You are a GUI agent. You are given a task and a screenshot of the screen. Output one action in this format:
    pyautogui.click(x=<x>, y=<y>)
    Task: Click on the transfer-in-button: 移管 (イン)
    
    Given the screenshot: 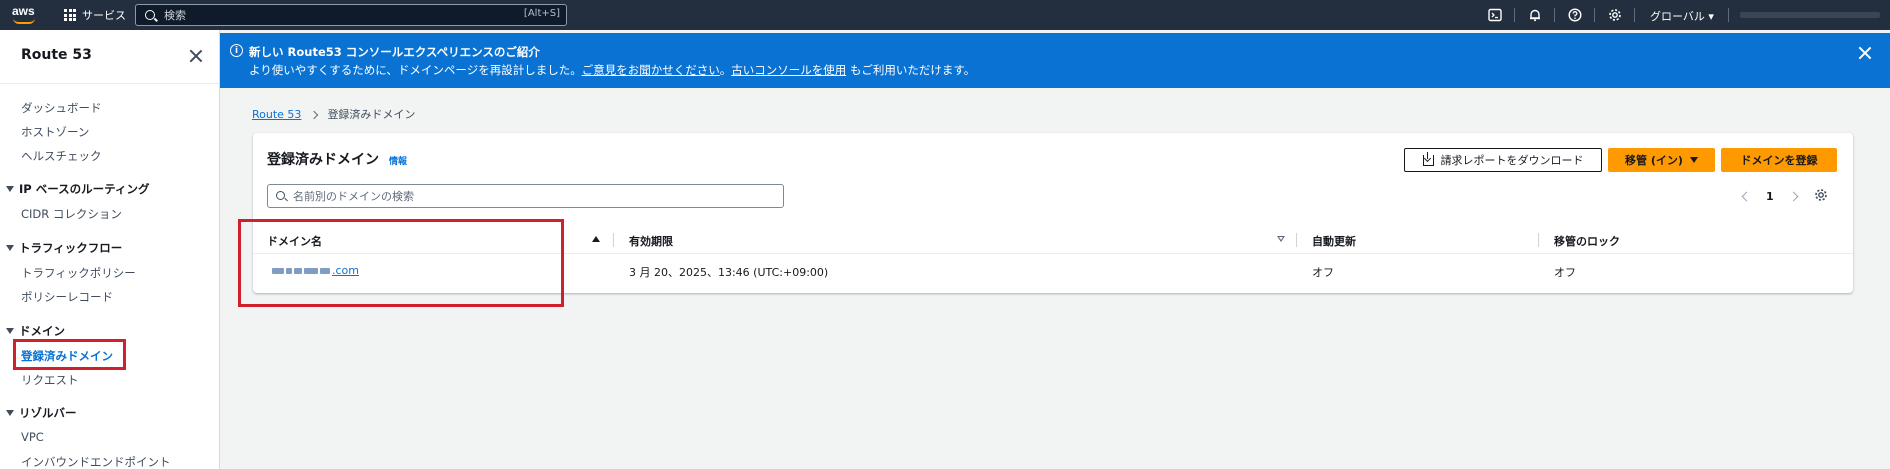 What is the action you would take?
    pyautogui.click(x=1661, y=160)
    